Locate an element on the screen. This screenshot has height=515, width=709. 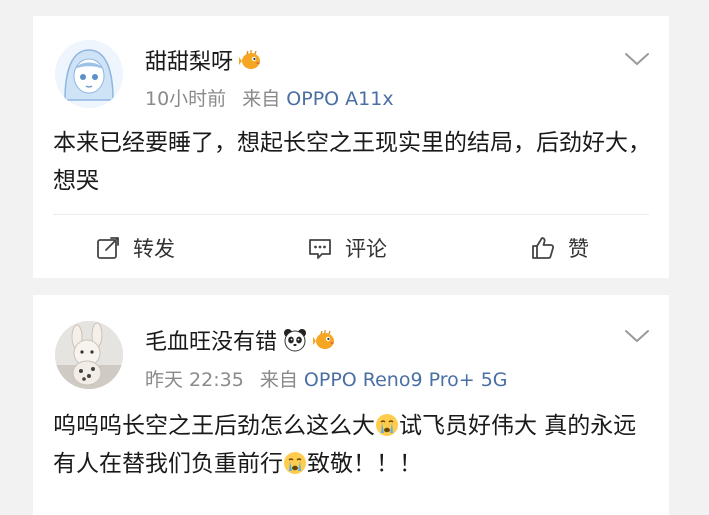
repost-icon is located at coordinates (108, 248).